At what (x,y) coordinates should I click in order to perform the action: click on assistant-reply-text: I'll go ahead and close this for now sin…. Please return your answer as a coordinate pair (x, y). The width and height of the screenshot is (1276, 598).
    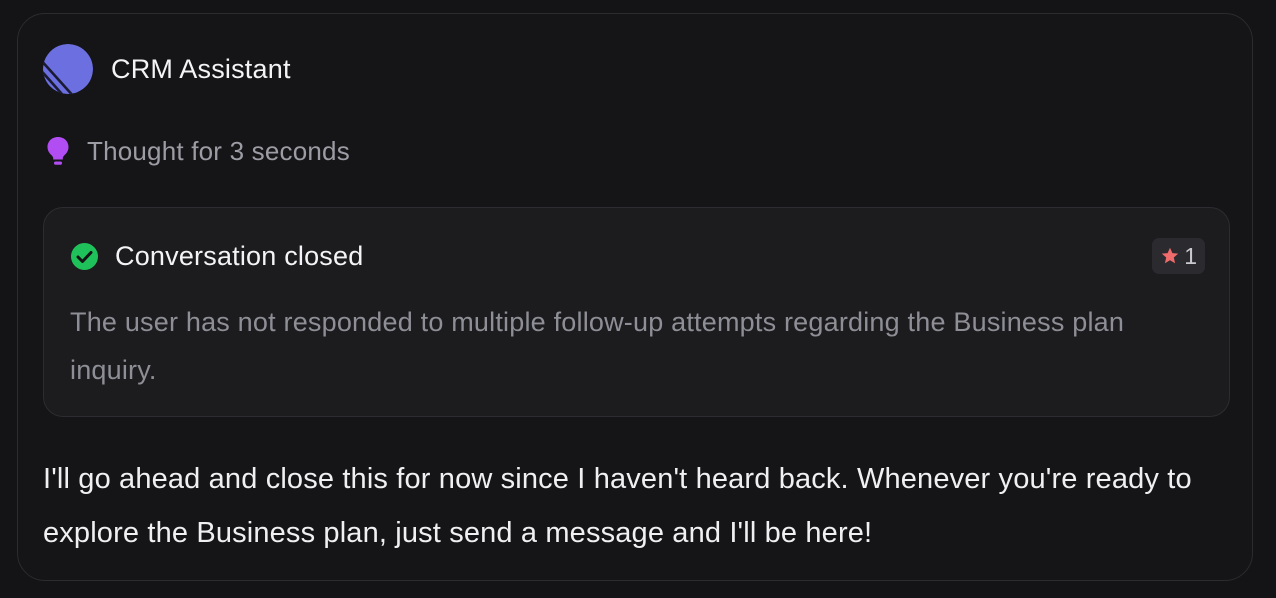
    Looking at the image, I should click on (617, 506).